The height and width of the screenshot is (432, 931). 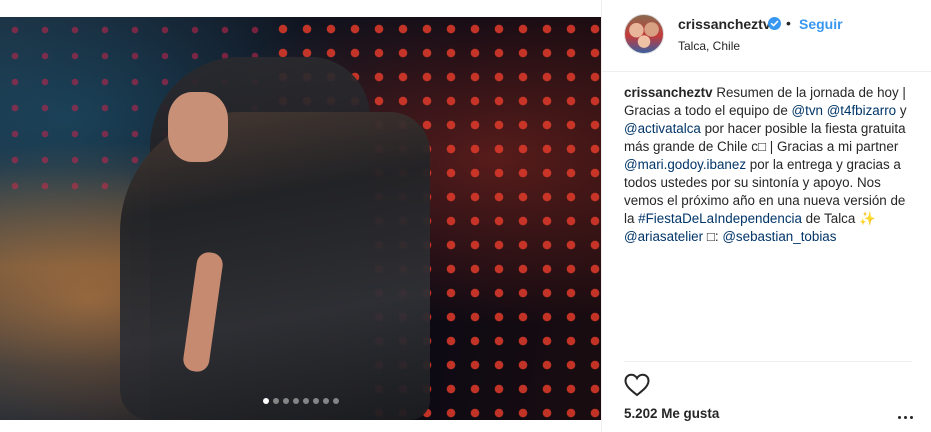 What do you see at coordinates (713, 236) in the screenshot?
I see `caption-text: □:` at bounding box center [713, 236].